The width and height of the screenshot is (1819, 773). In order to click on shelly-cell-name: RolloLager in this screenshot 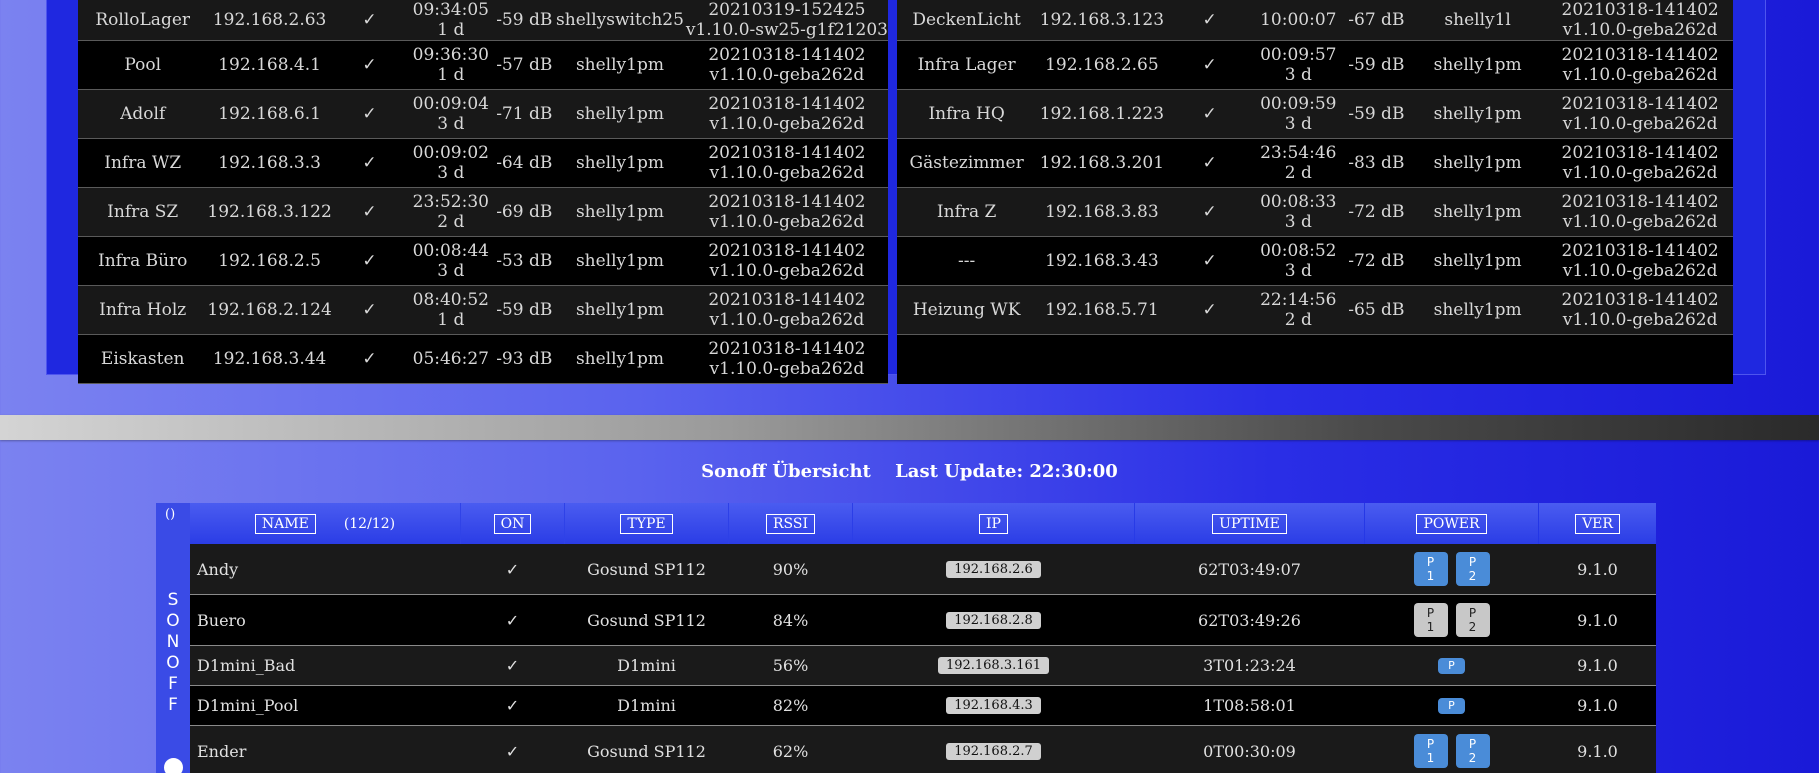, I will do `click(143, 20)`.